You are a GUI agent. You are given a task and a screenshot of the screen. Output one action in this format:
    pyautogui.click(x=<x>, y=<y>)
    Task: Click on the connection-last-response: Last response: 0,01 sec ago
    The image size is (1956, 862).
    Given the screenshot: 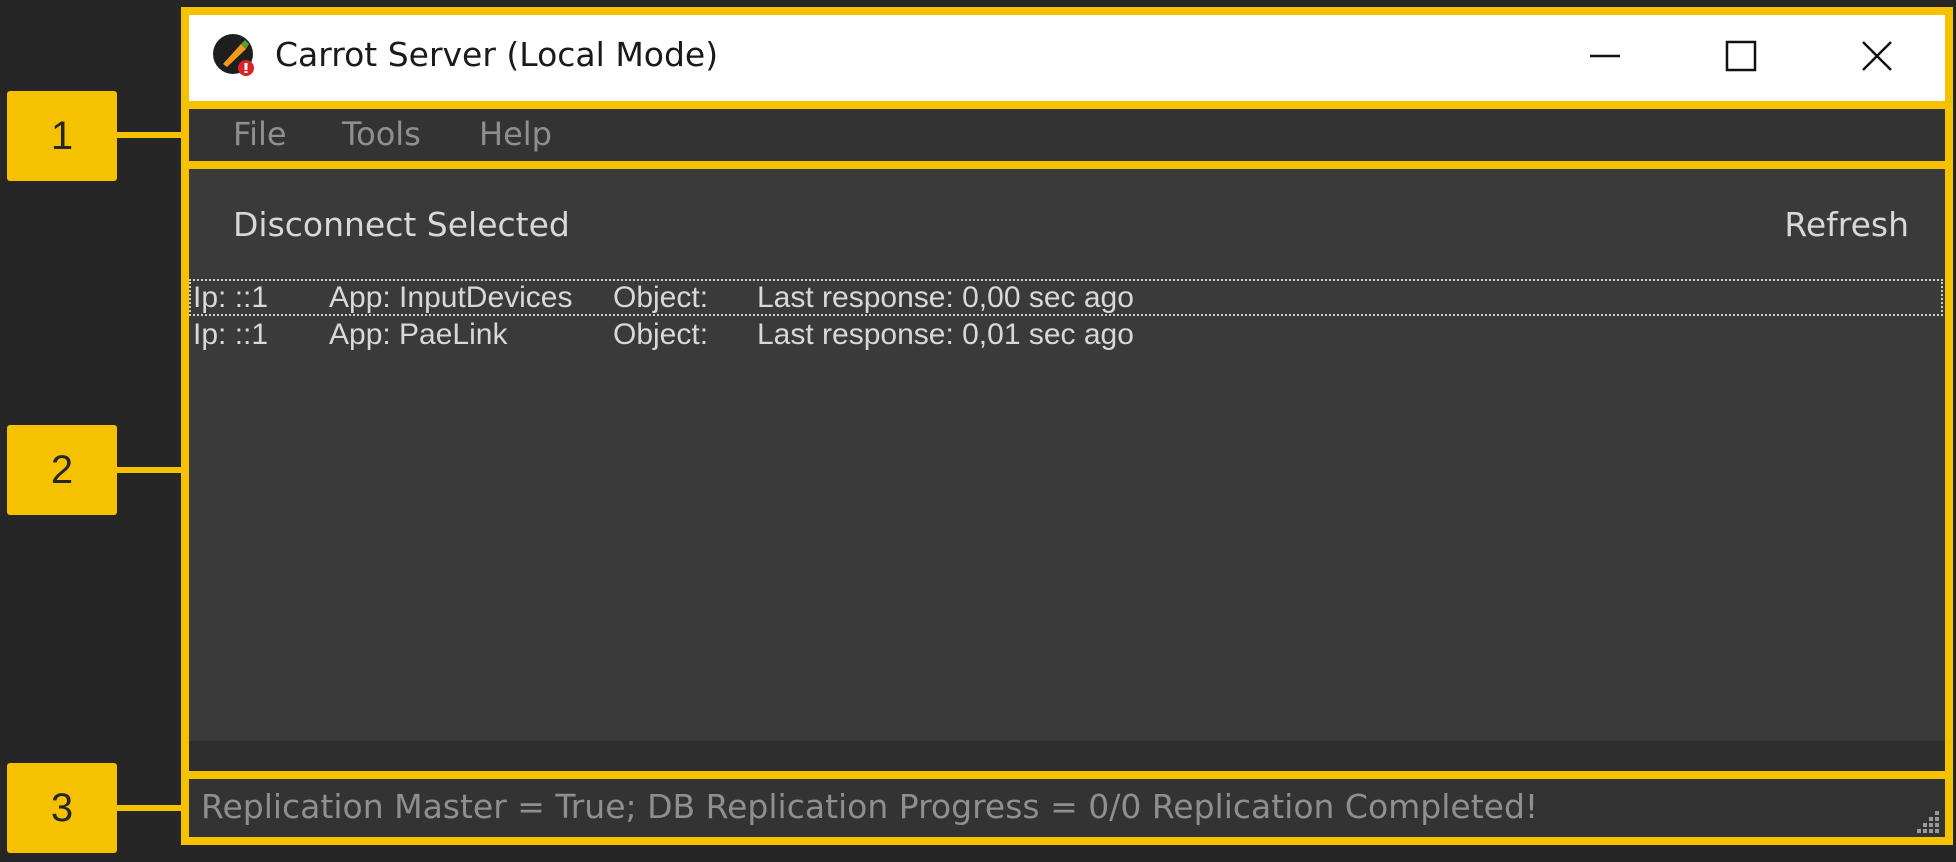 What is the action you would take?
    pyautogui.click(x=945, y=334)
    